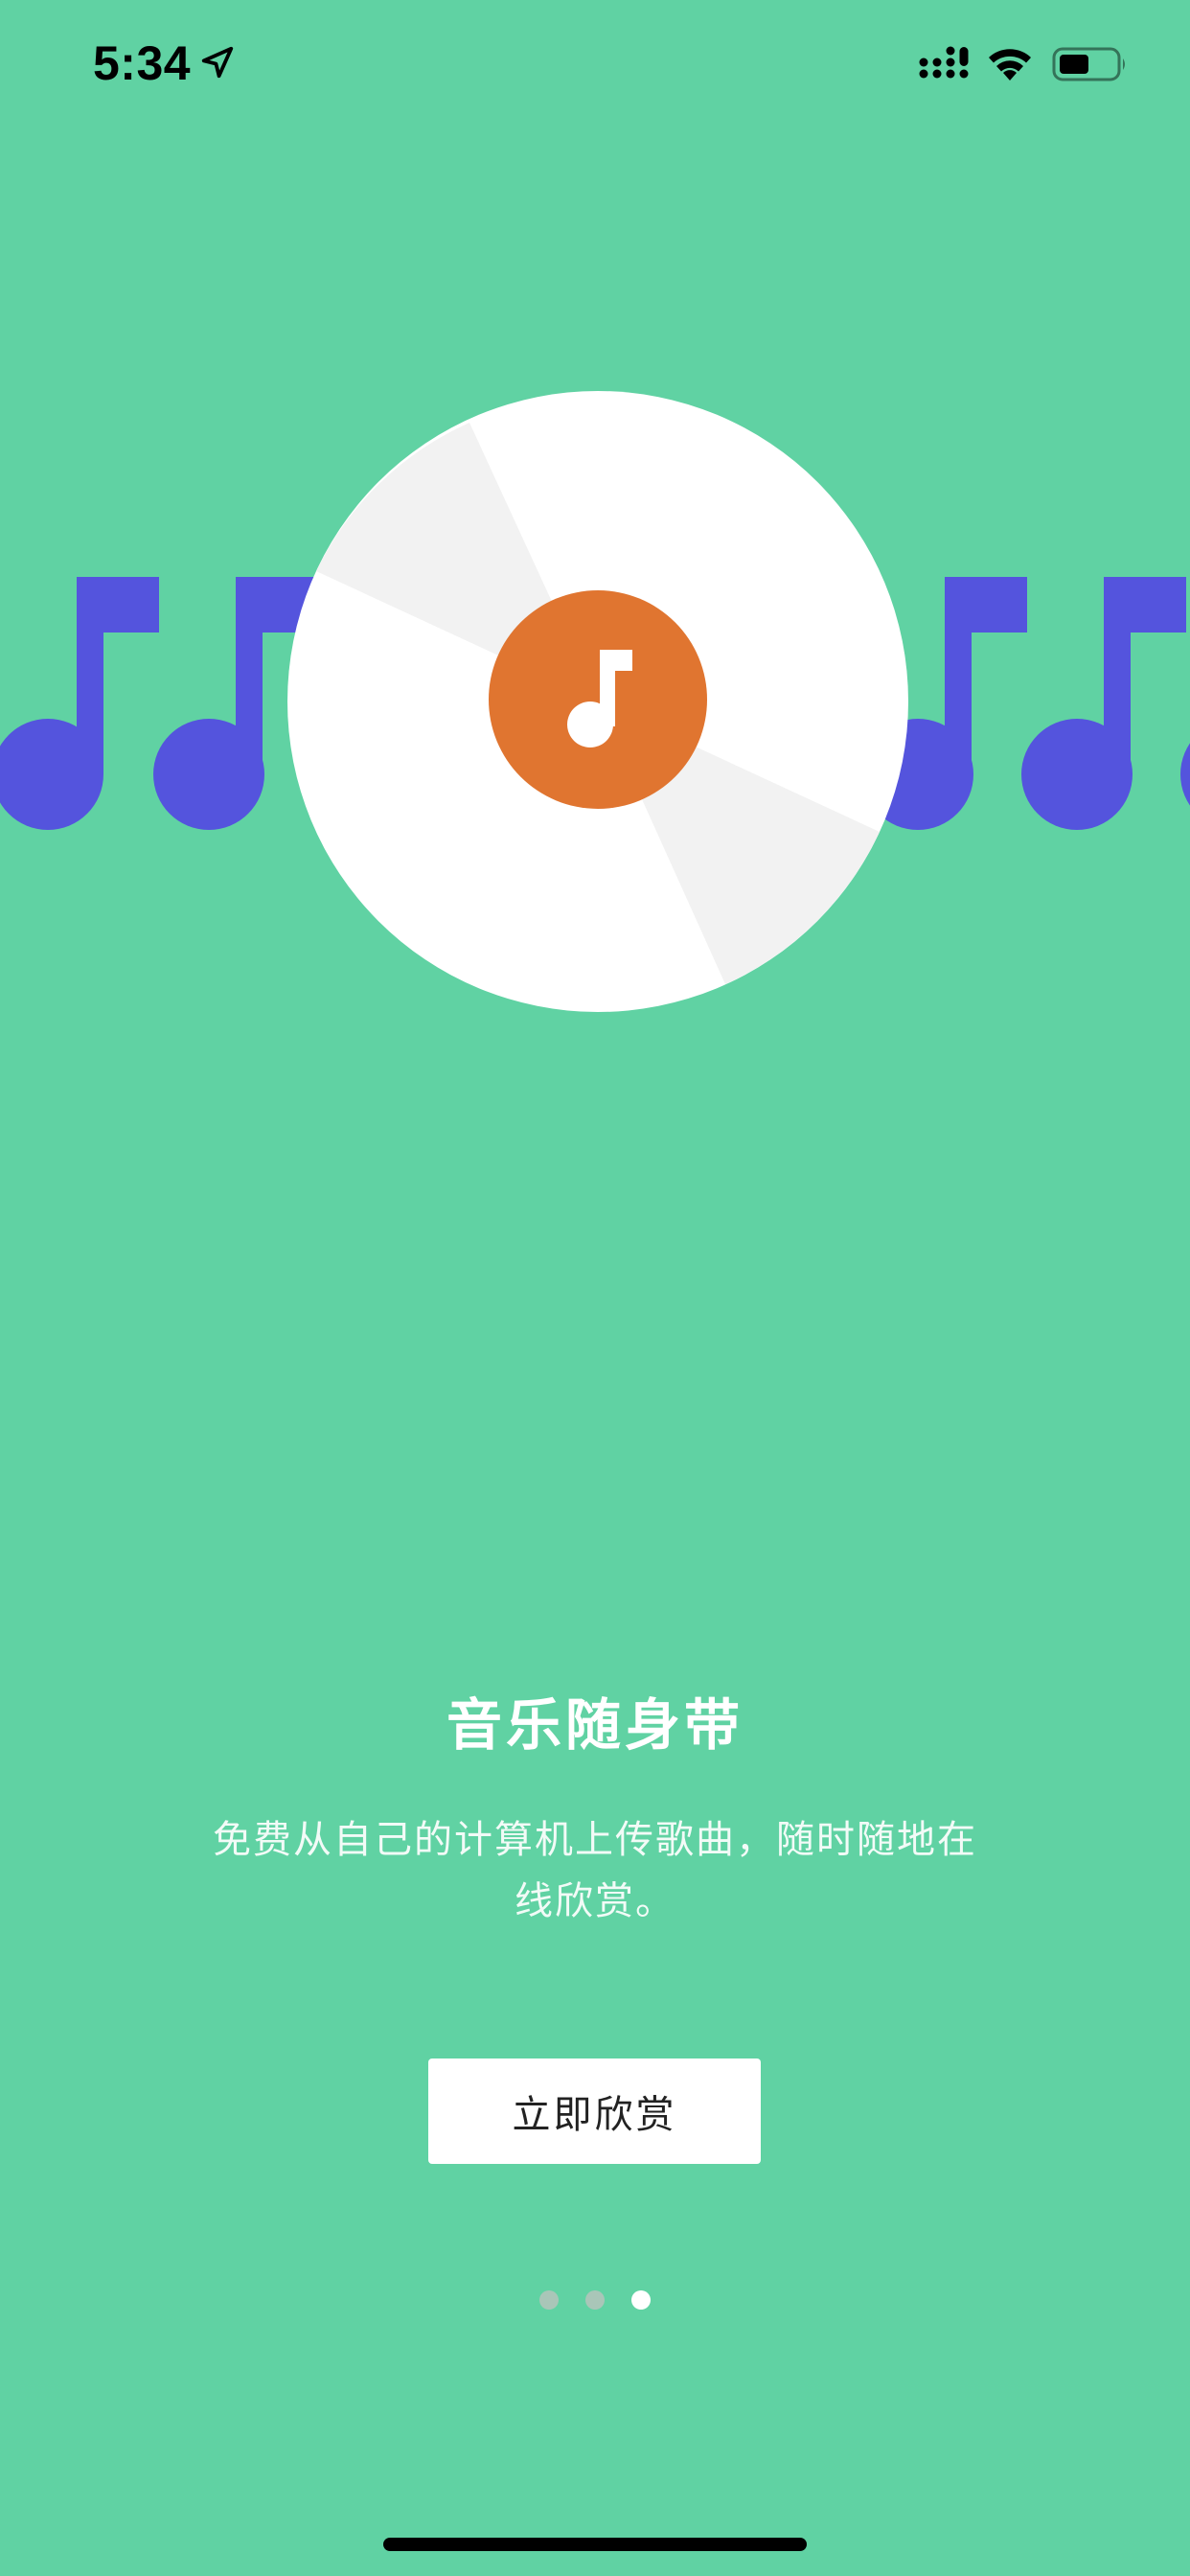 The image size is (1190, 2576). What do you see at coordinates (595, 2544) in the screenshot?
I see `home-indicator` at bounding box center [595, 2544].